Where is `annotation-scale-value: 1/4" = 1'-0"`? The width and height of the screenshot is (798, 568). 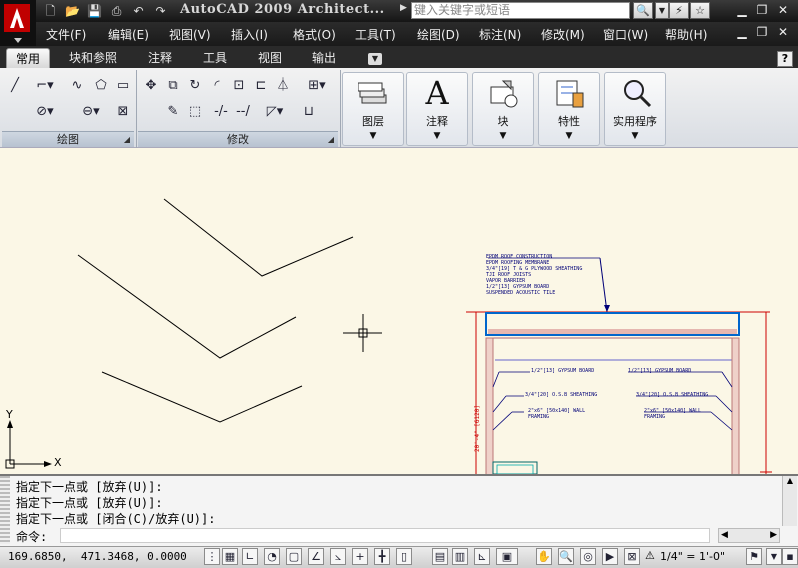 annotation-scale-value: 1/4" = 1'-0" is located at coordinates (692, 556).